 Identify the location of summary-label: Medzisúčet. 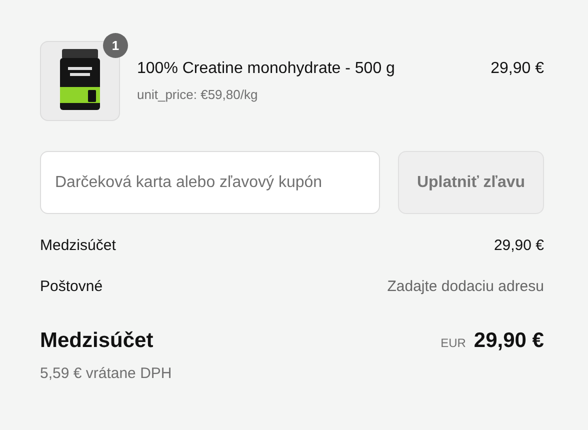
(78, 246).